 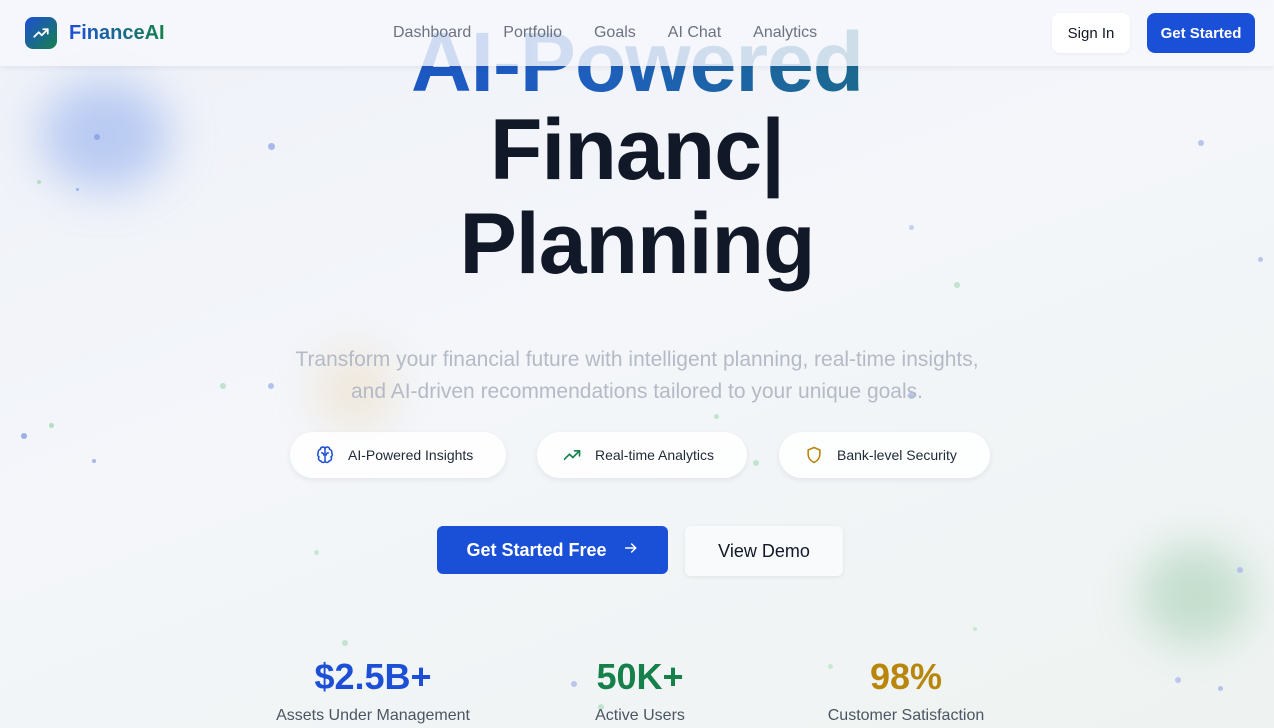 What do you see at coordinates (764, 551) in the screenshot?
I see `view-demo-button: View Demo` at bounding box center [764, 551].